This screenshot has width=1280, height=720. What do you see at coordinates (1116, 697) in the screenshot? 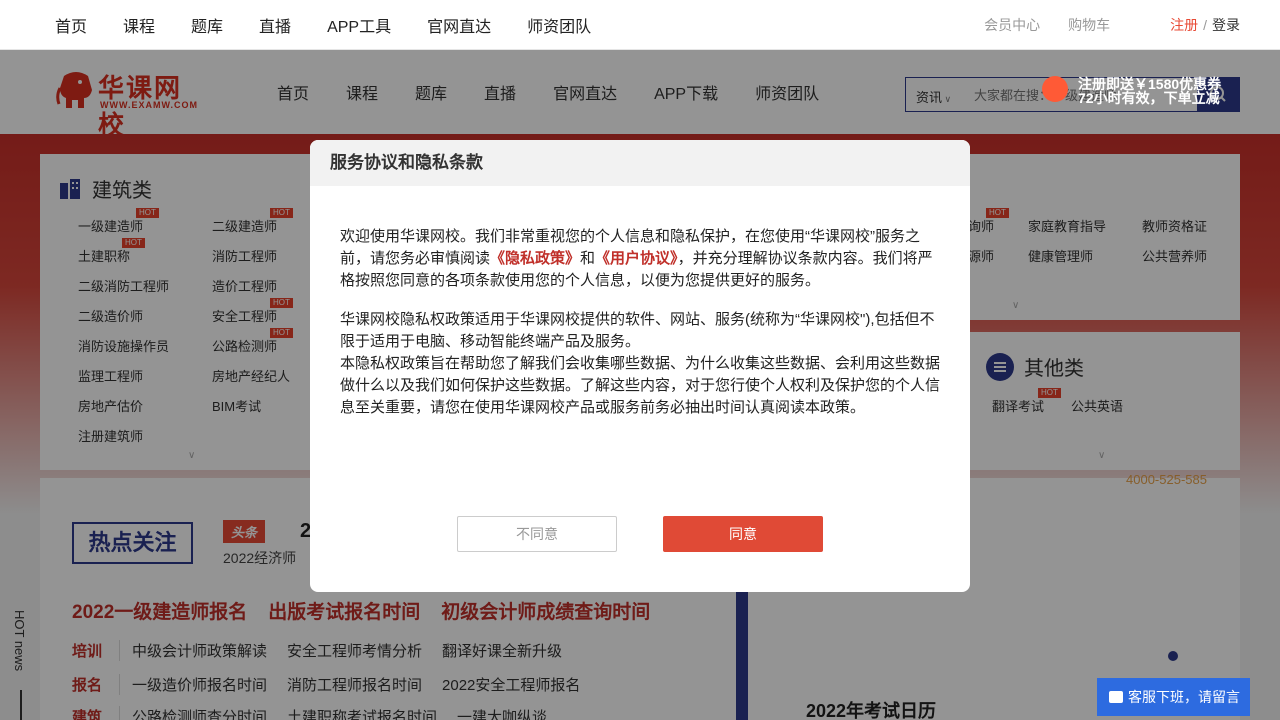
I see `chat-icon` at bounding box center [1116, 697].